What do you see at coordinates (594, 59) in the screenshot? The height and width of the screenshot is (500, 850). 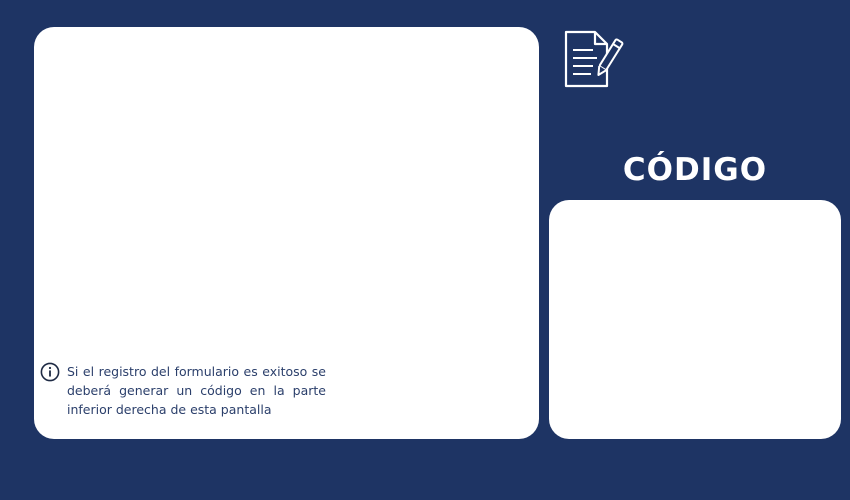 I see `document-edit-icon` at bounding box center [594, 59].